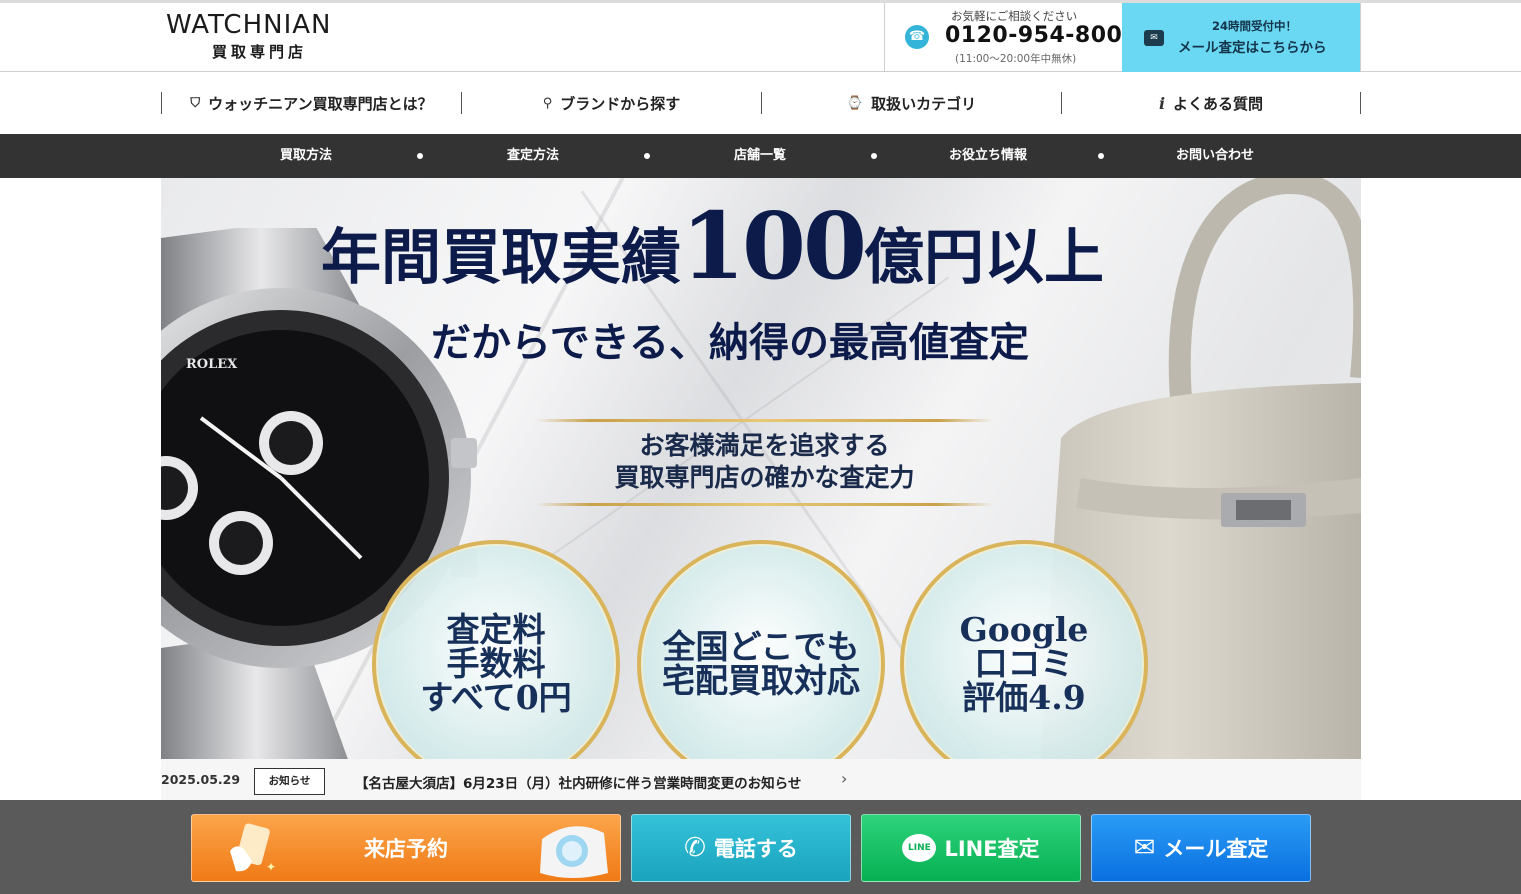  Describe the element at coordinates (260, 52) in the screenshot. I see `logo-subtitle: 買取専門店` at that location.